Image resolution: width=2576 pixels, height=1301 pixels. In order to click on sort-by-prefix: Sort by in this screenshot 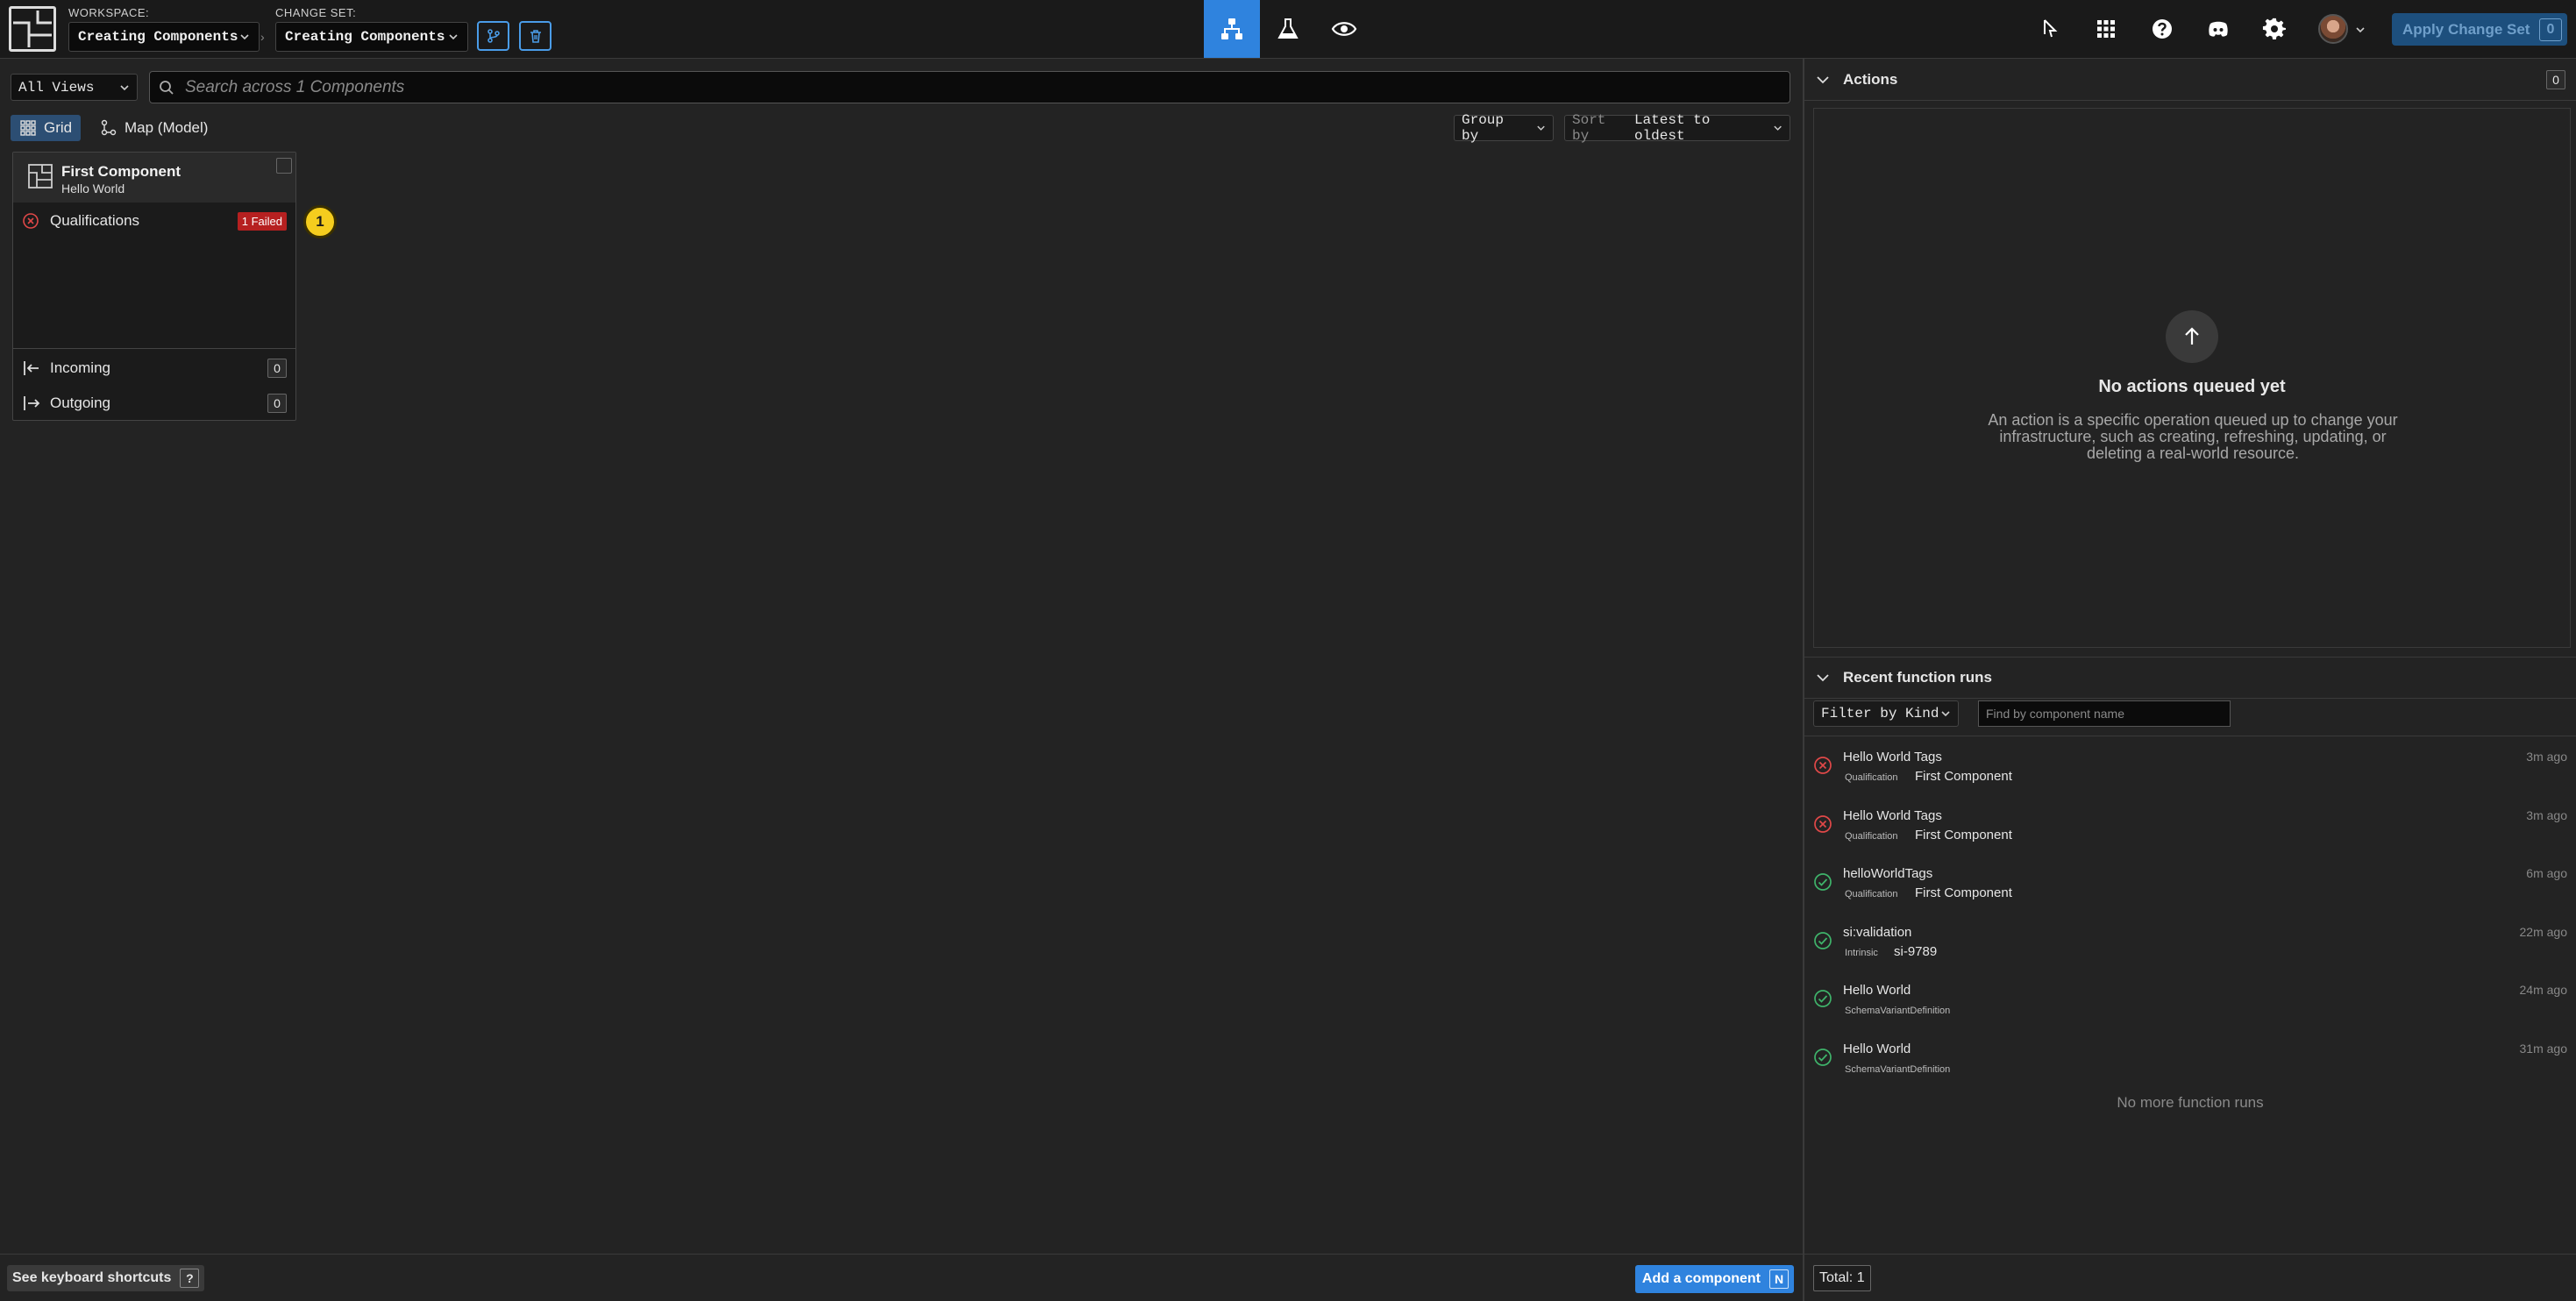, I will do `click(1589, 128)`.